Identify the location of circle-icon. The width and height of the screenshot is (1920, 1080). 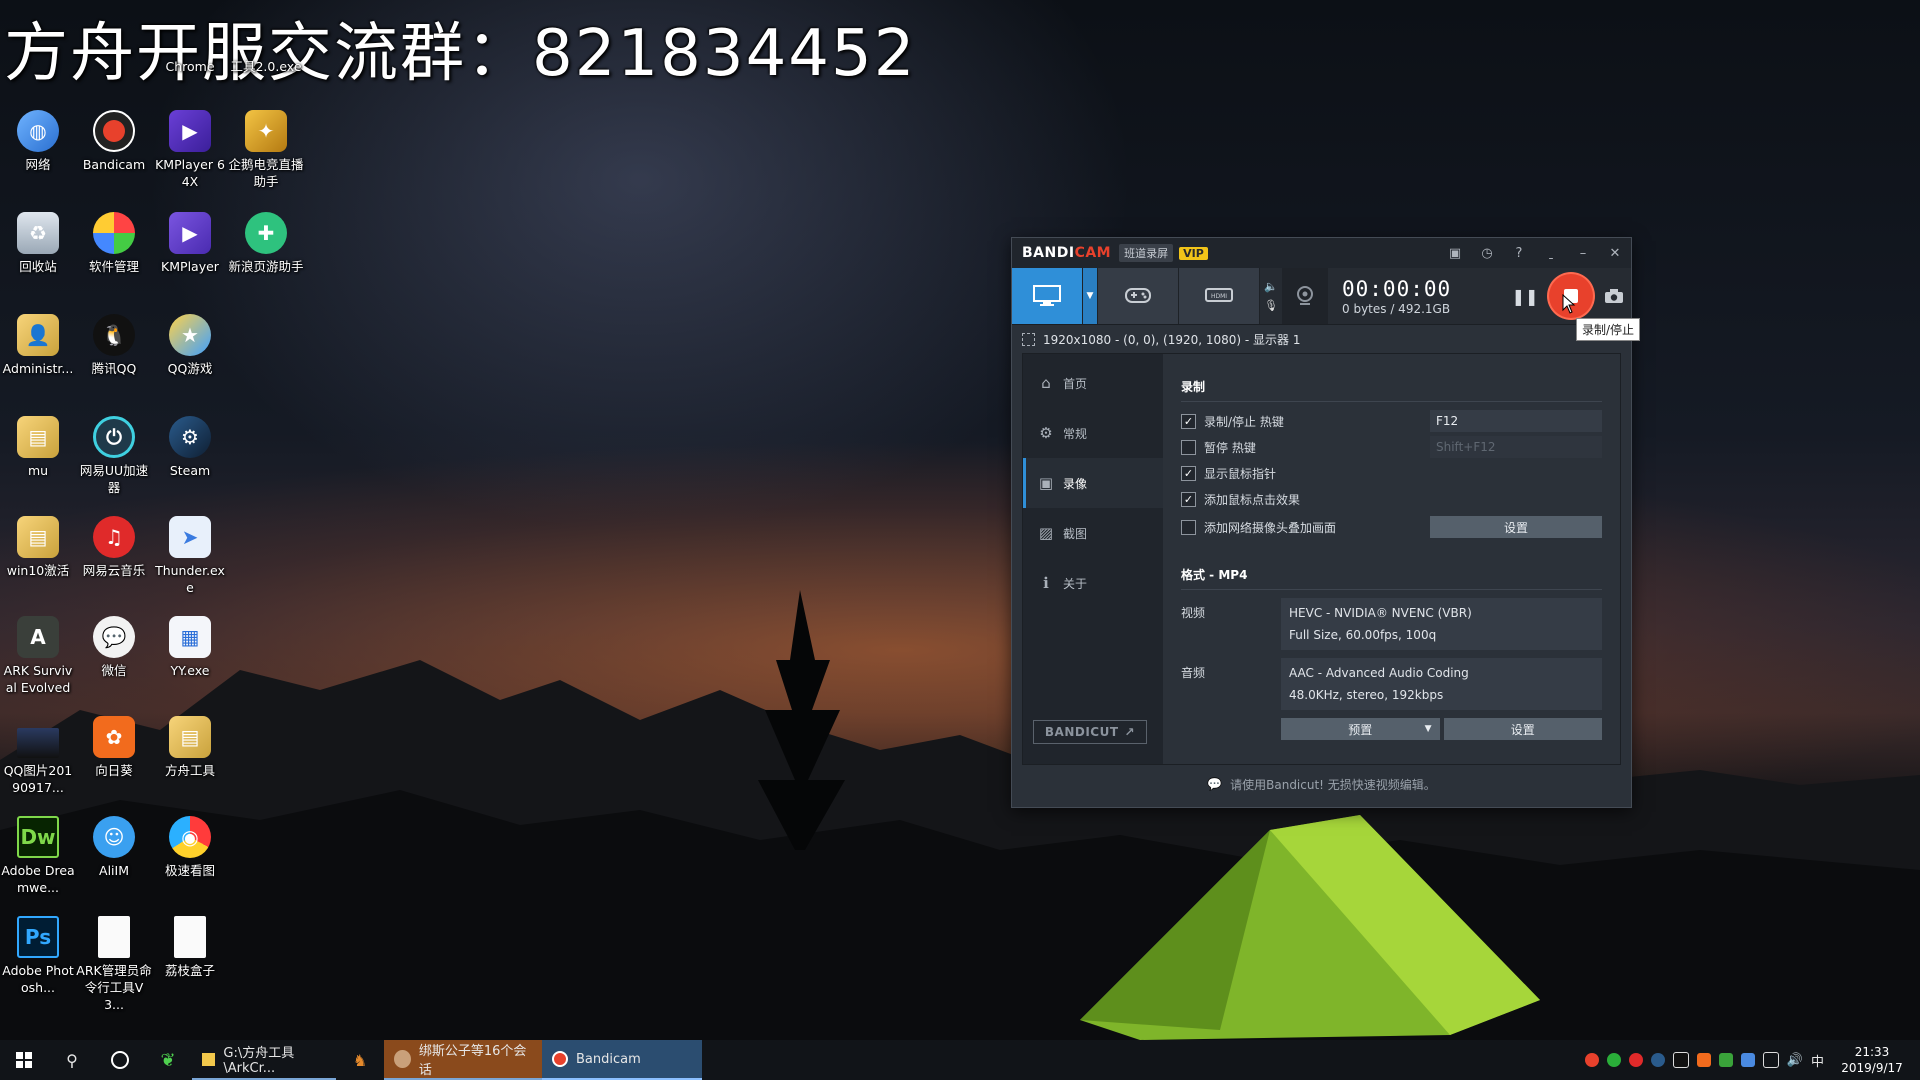
(120, 1060).